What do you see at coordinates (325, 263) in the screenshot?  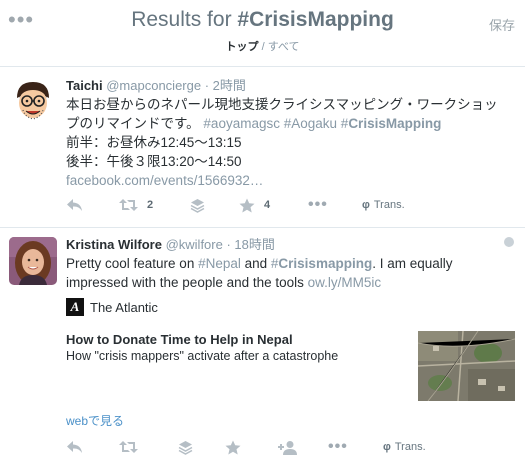 I see `hashtag-word: Crisismapping` at bounding box center [325, 263].